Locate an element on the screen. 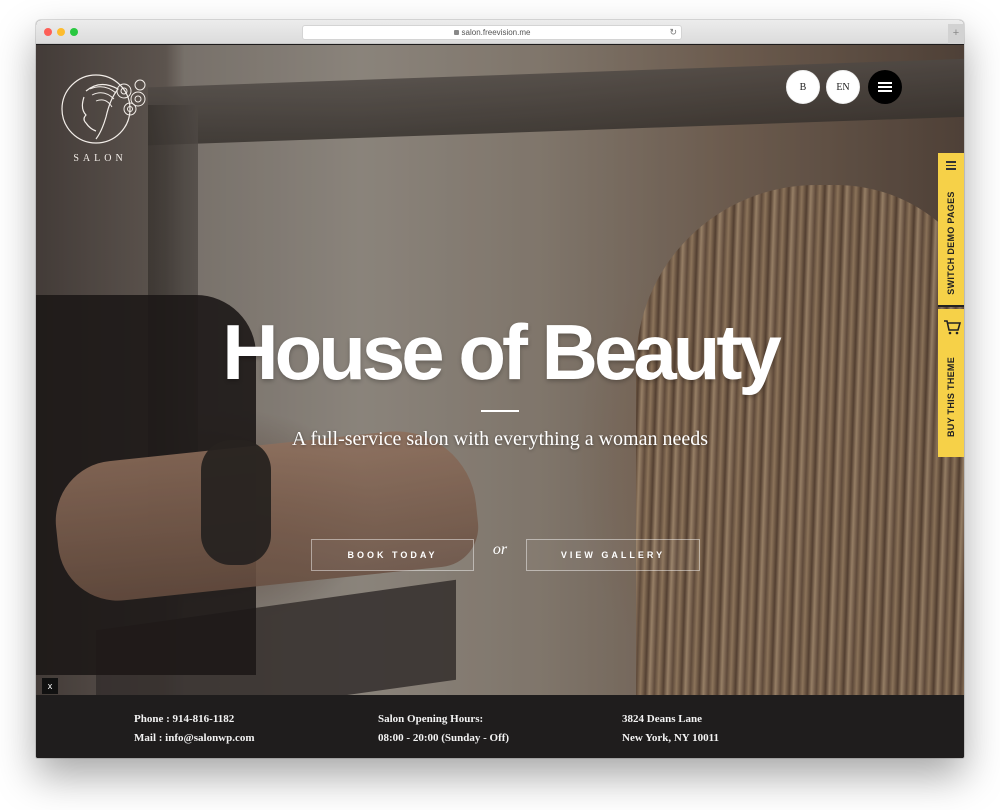 This screenshot has height=810, width=1000. browser-titlebar: salon.freevision.me ↻ + is located at coordinates (500, 32).